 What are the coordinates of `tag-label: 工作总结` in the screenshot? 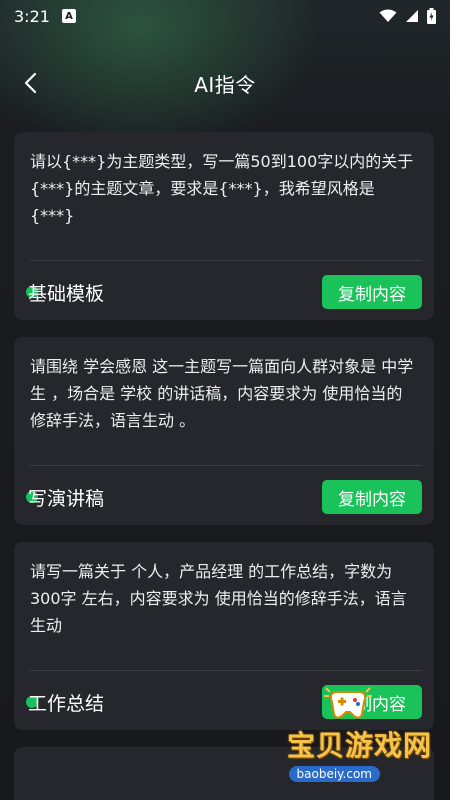 It's located at (66, 703).